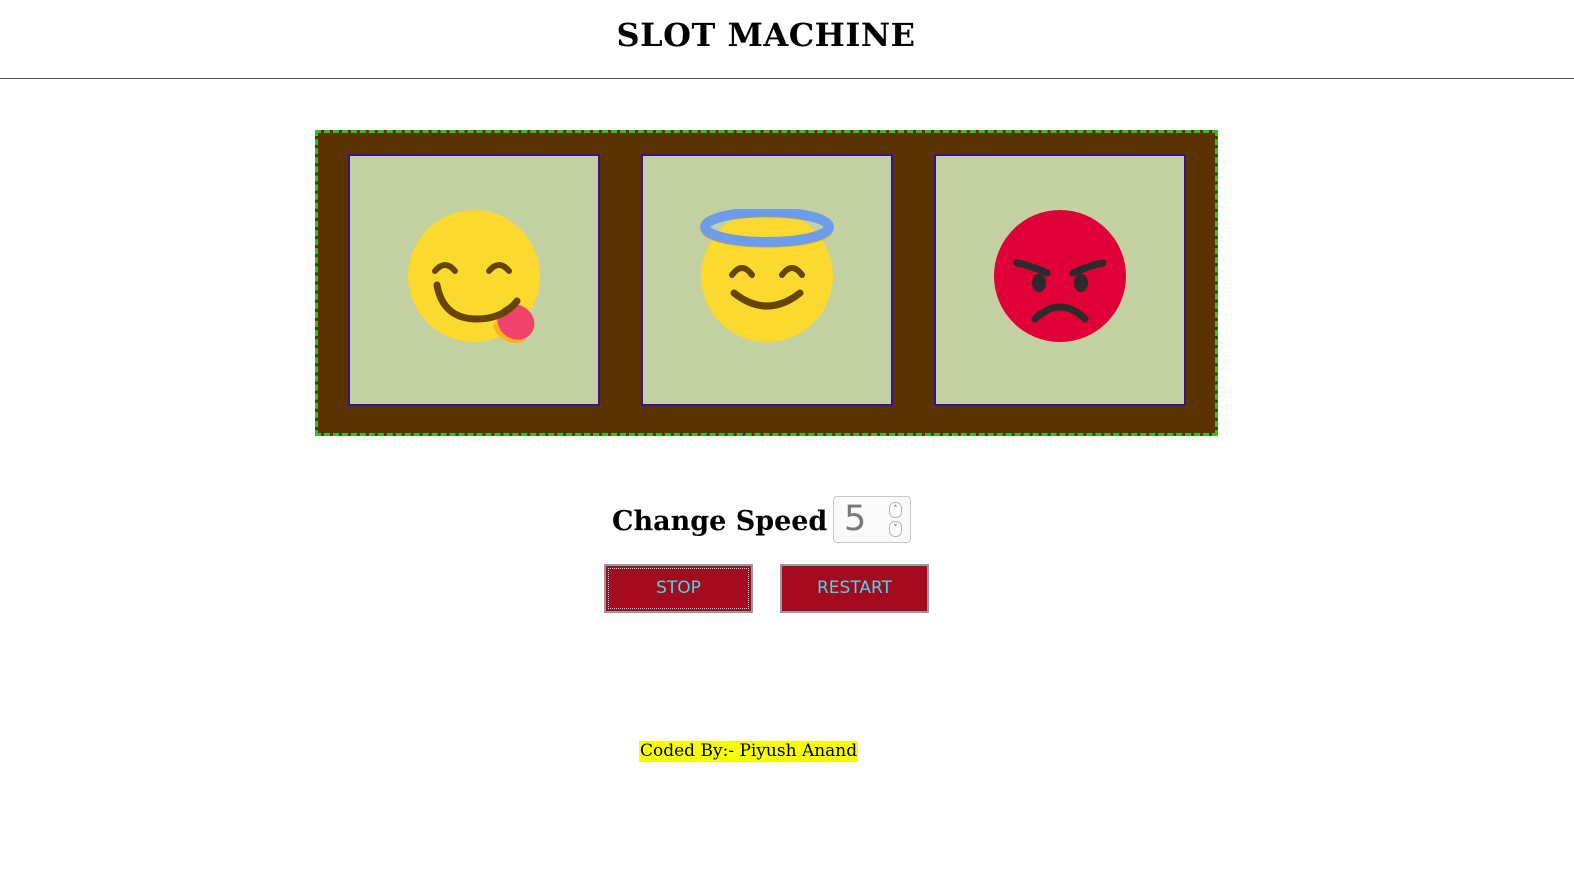  Describe the element at coordinates (872, 519) in the screenshot. I see `speed-input: 5 ˄ ˅` at that location.